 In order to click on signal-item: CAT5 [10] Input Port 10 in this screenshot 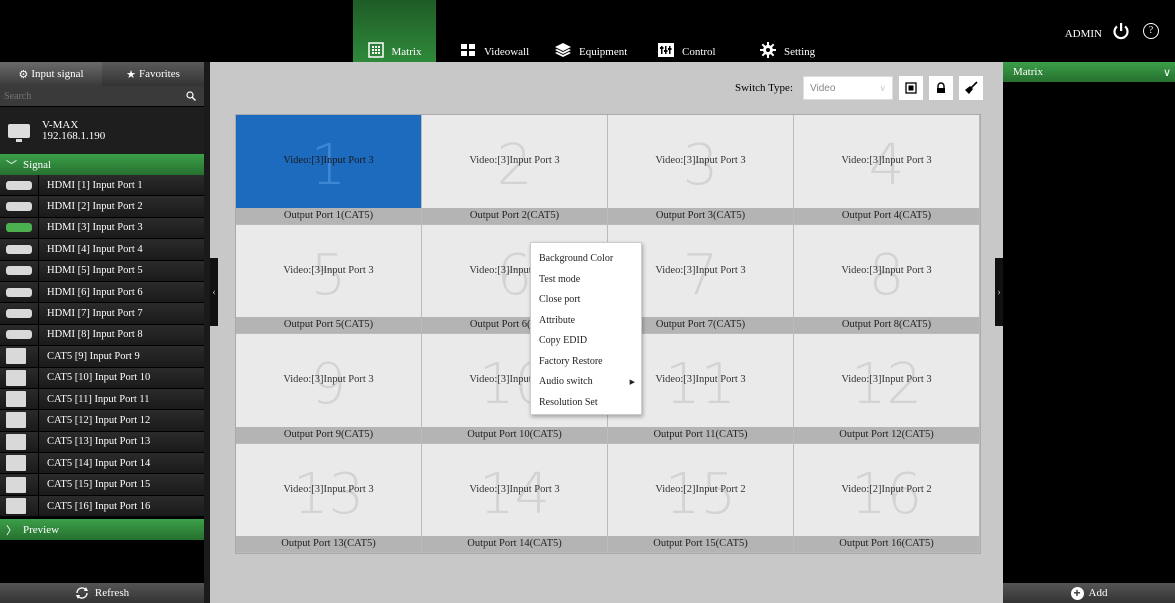, I will do `click(102, 378)`.